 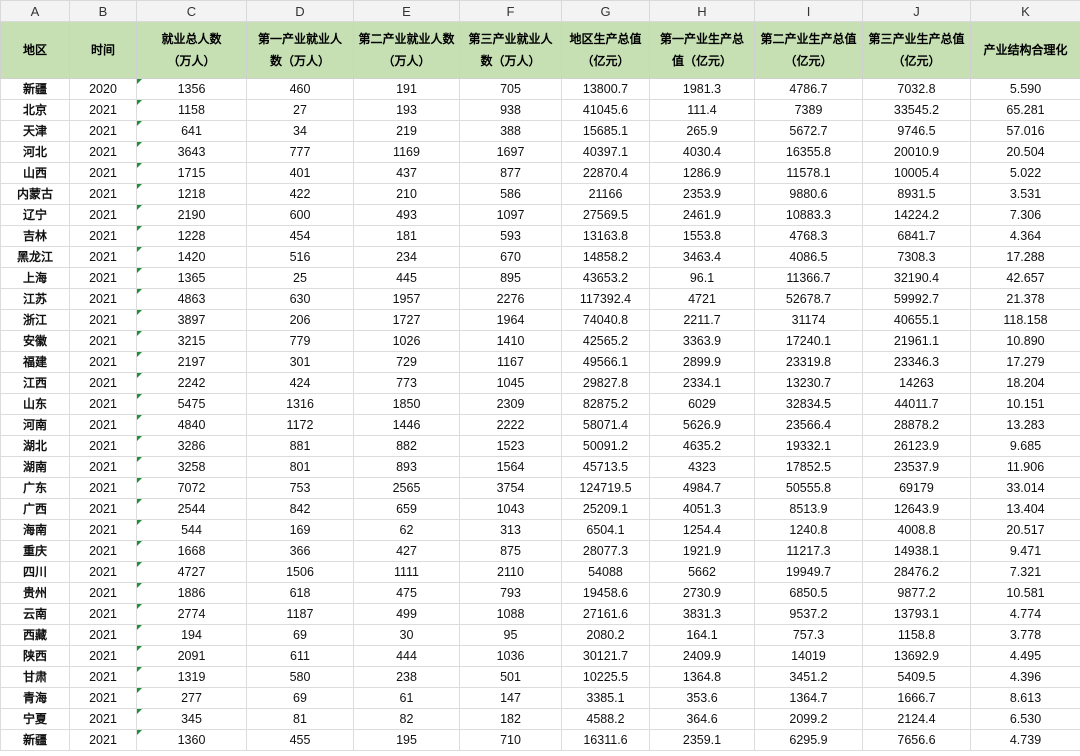 I want to click on data-cell: 7072, so click(x=191, y=488).